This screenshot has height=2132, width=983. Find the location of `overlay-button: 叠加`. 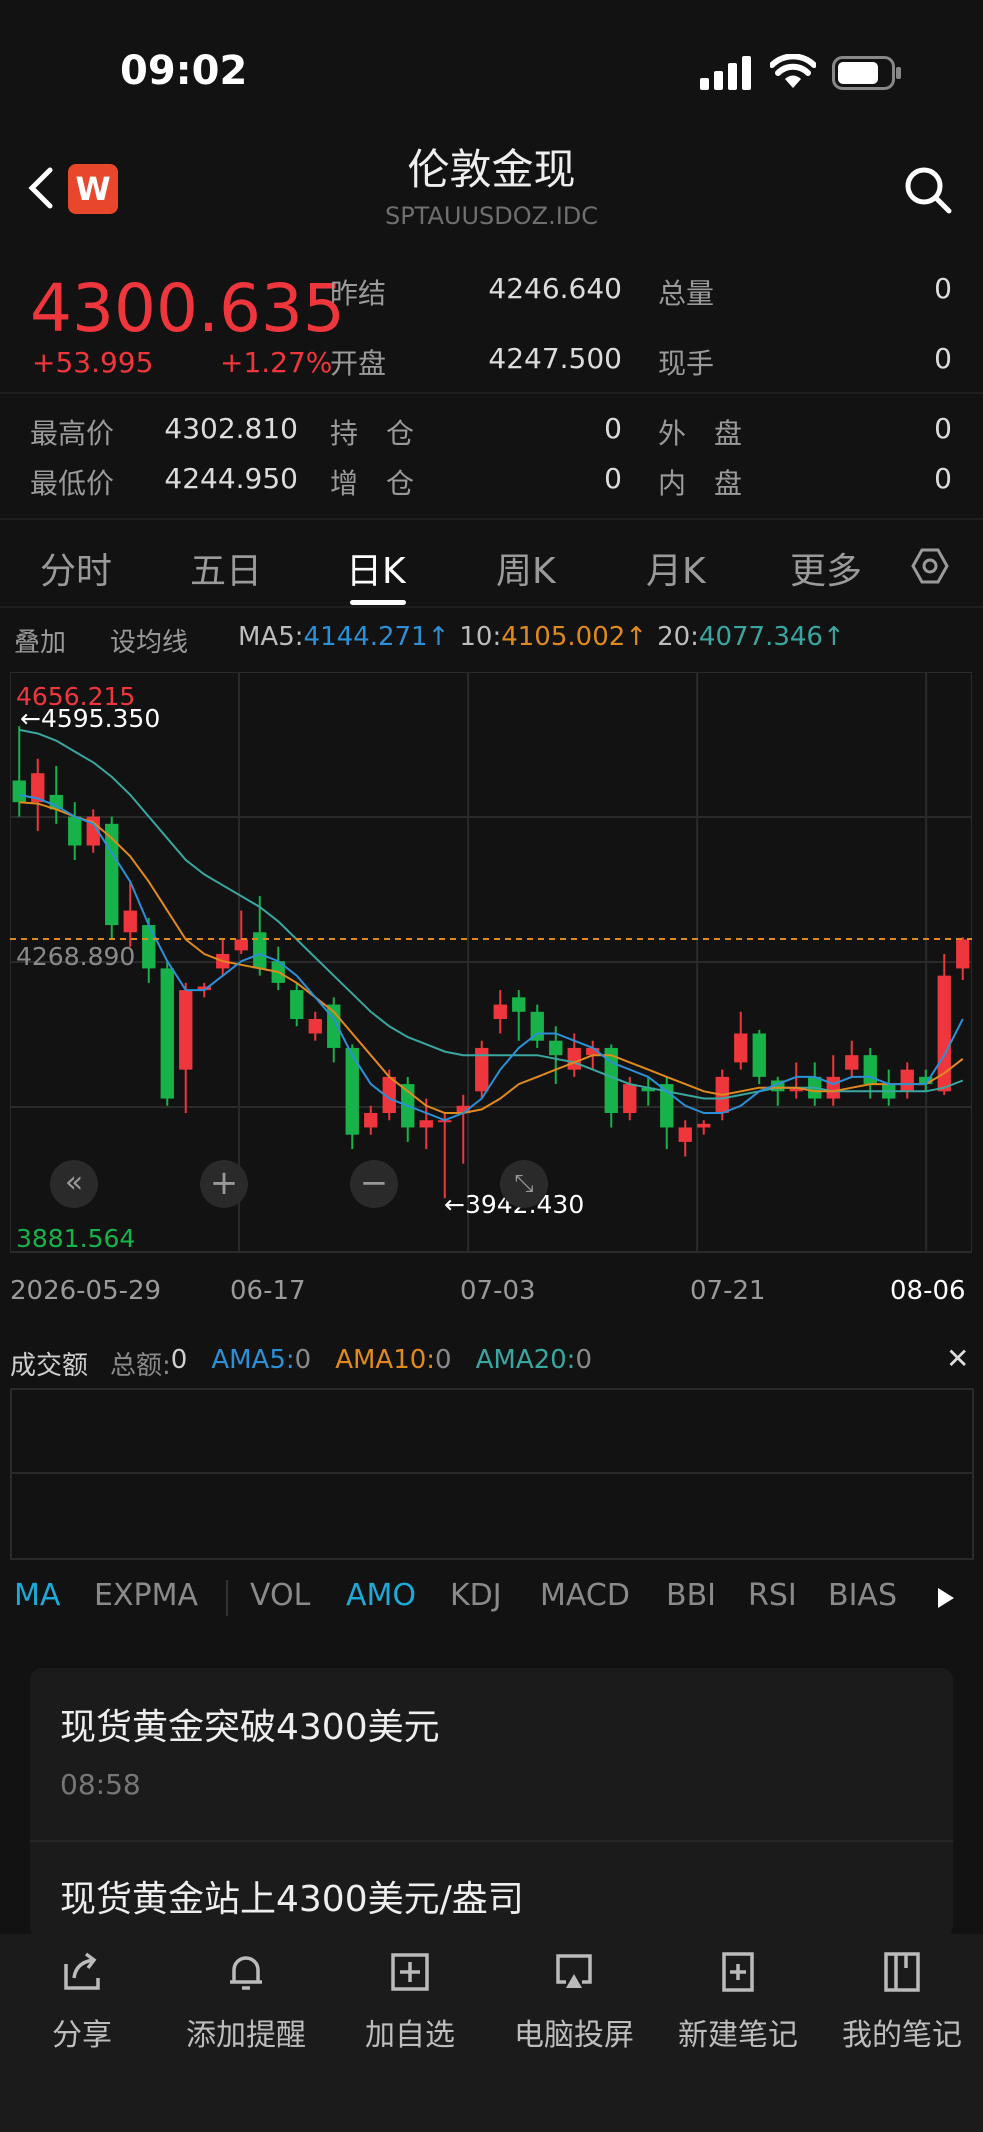

overlay-button: 叠加 is located at coordinates (40, 640).